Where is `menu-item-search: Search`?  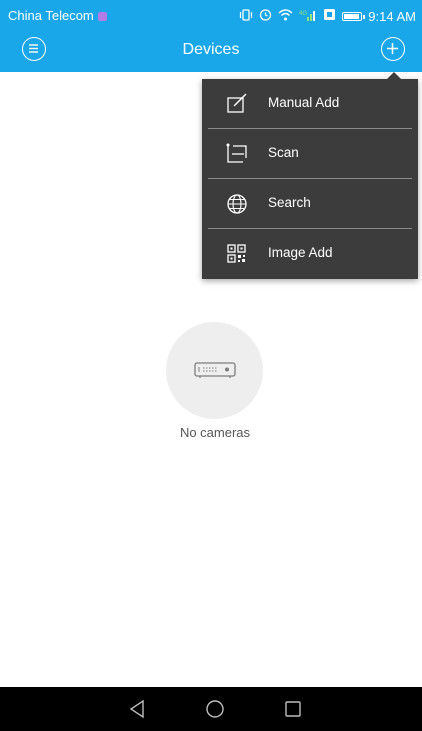 menu-item-search: Search is located at coordinates (310, 203).